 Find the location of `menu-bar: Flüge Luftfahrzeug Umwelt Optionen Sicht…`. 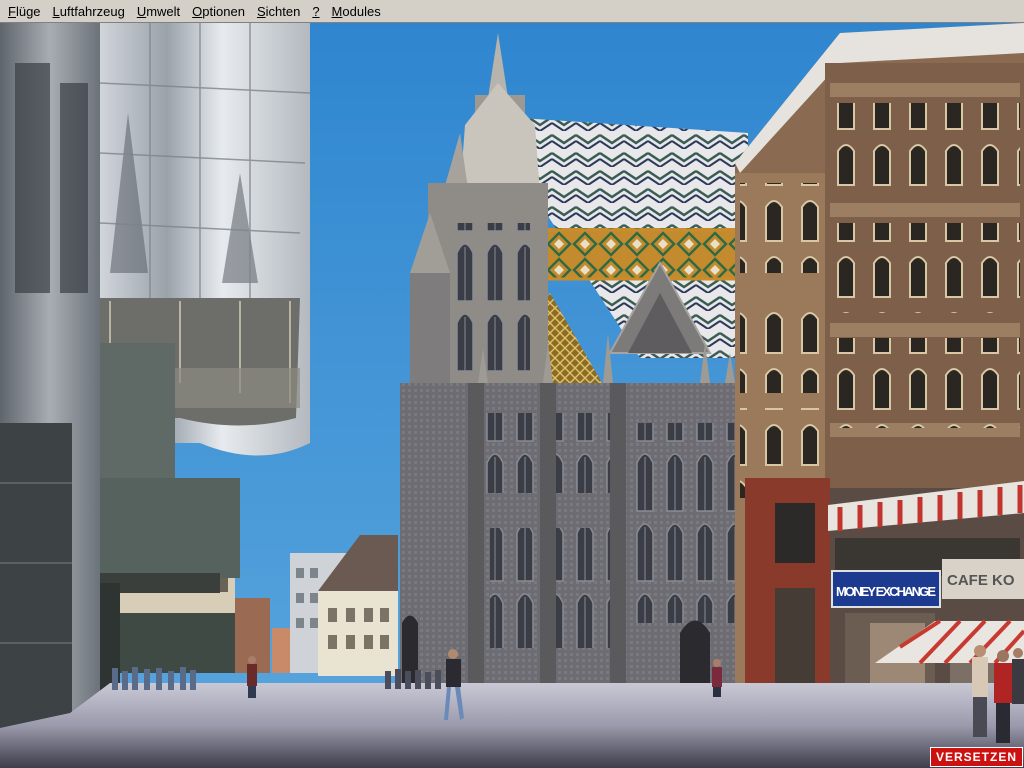

menu-bar: Flüge Luftfahrzeug Umwelt Optionen Sicht… is located at coordinates (512, 11).